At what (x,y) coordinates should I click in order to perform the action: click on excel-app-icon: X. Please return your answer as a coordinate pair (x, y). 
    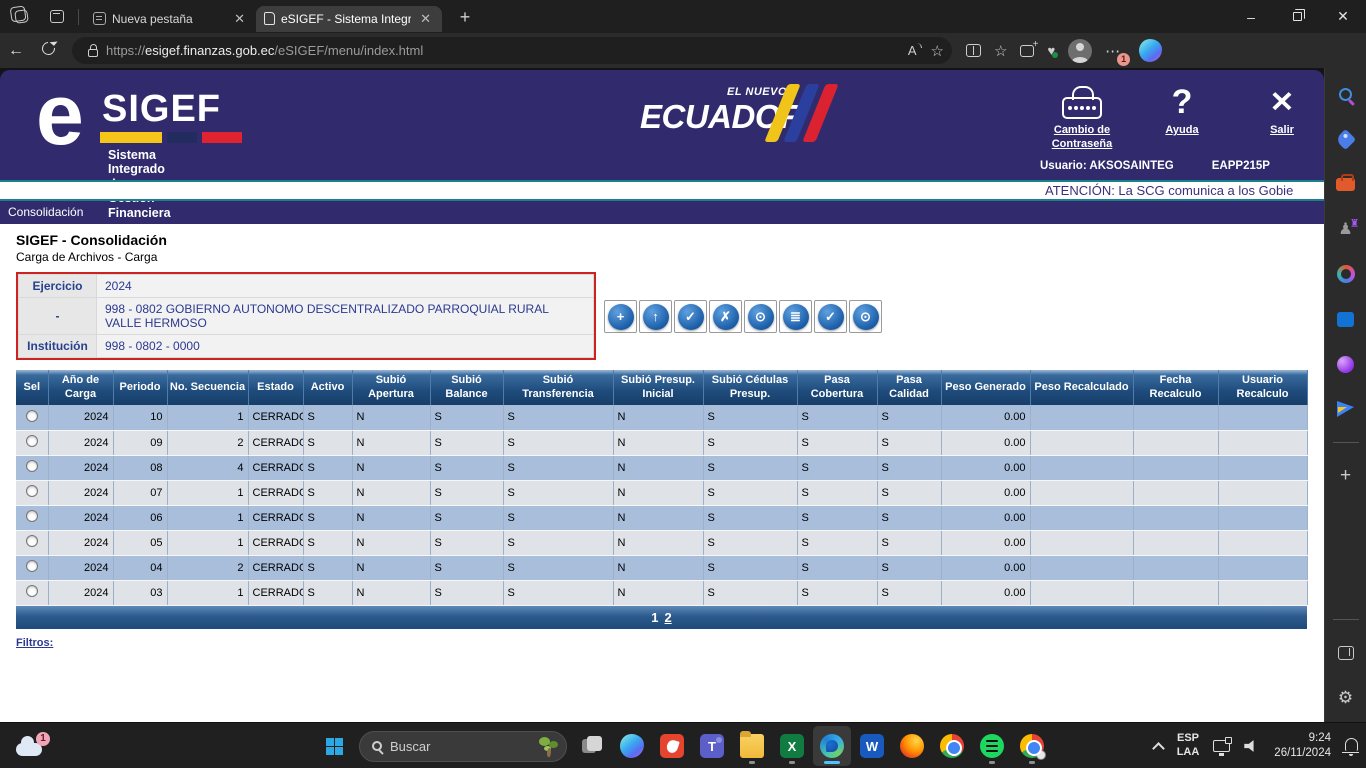
    Looking at the image, I should click on (792, 746).